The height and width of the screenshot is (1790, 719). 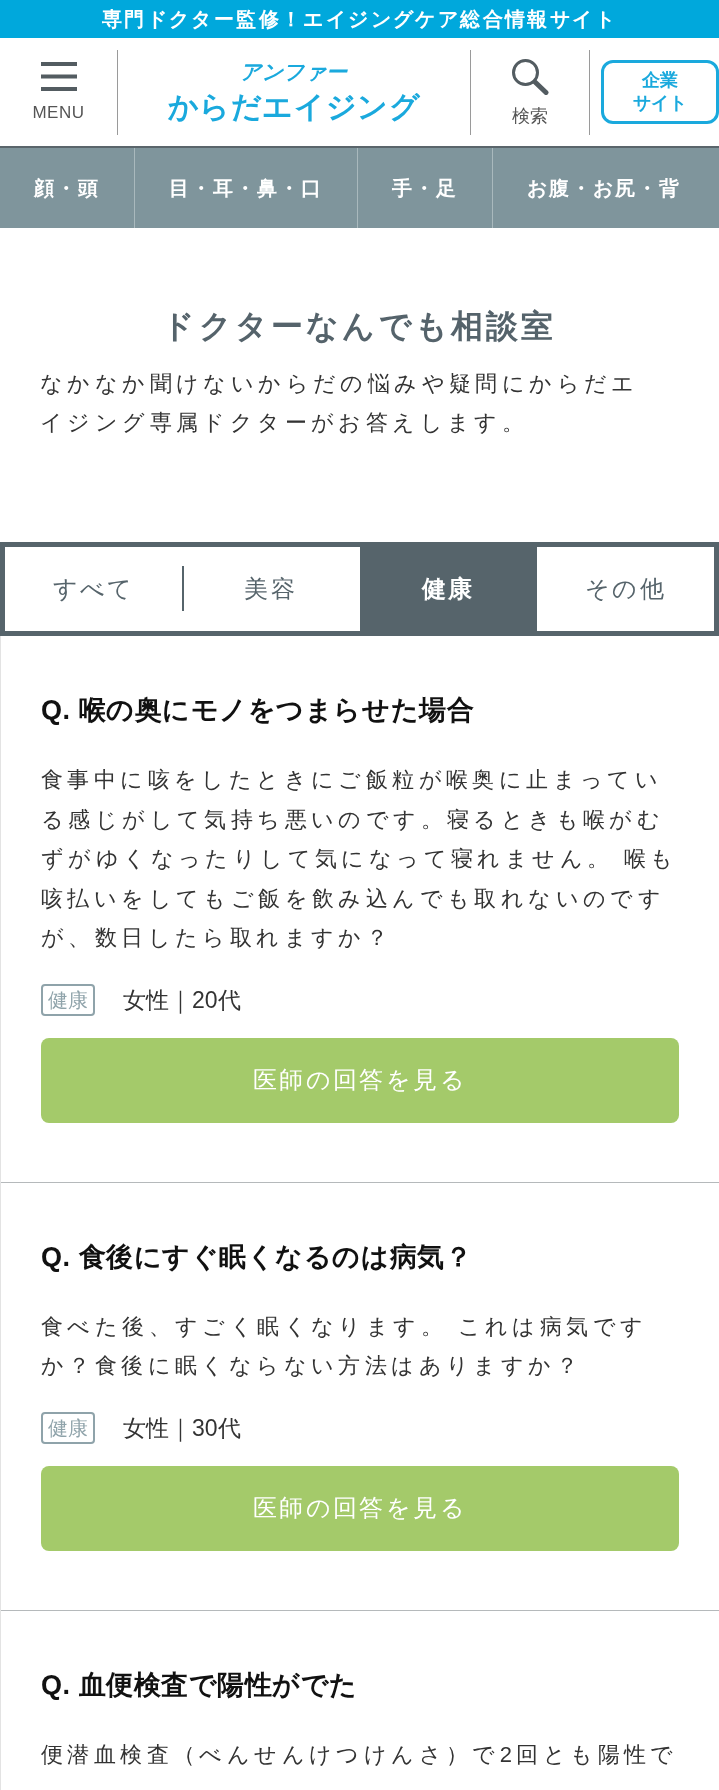 What do you see at coordinates (425, 188) in the screenshot?
I see `category-nav-item: 手・足` at bounding box center [425, 188].